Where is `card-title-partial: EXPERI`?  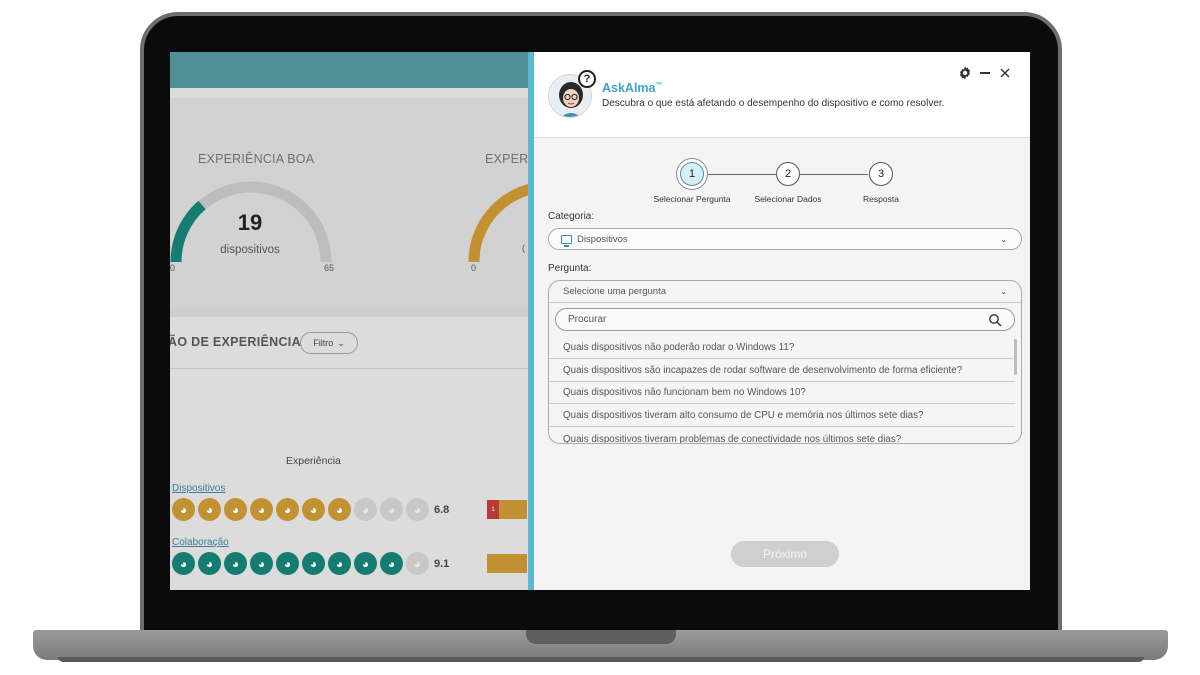
card-title-partial: EXPERI is located at coordinates (507, 159).